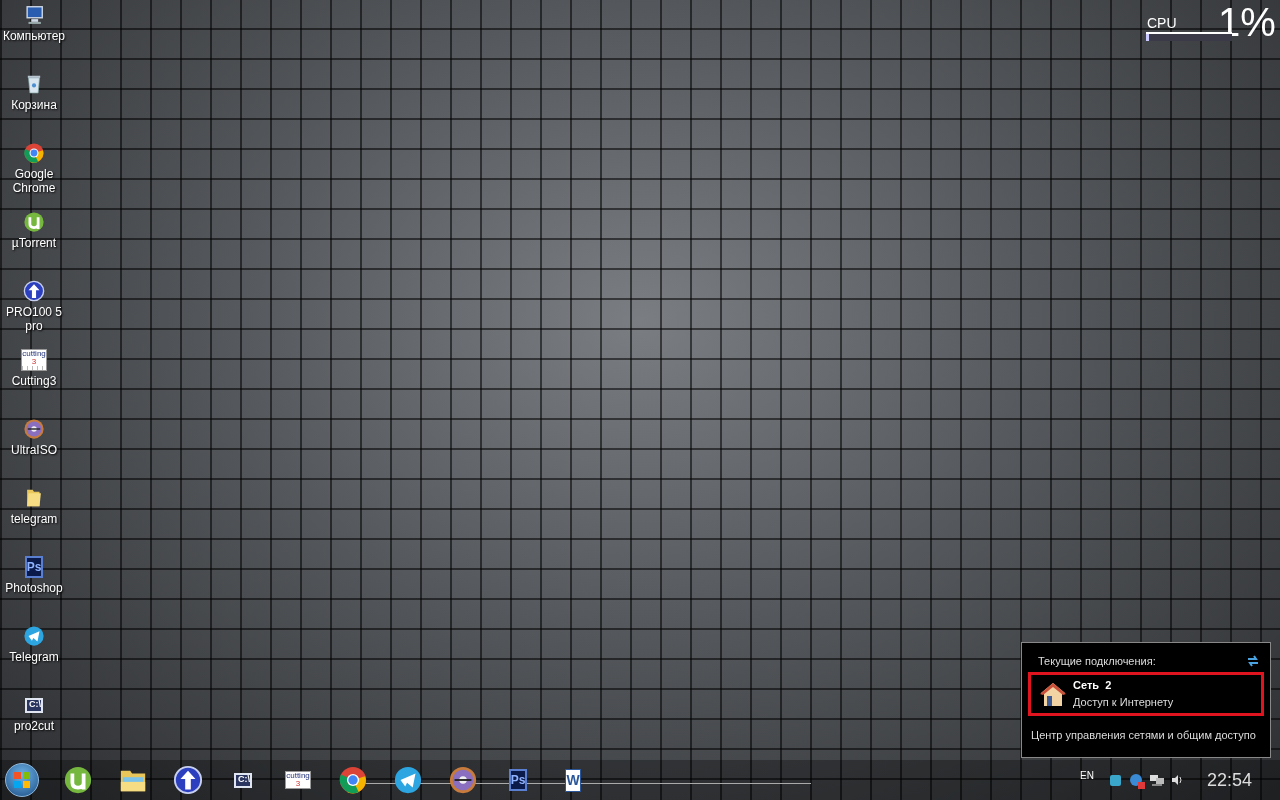 The image size is (1280, 800). What do you see at coordinates (34, 105) in the screenshot?
I see `desktop-shortcut: Корзина` at bounding box center [34, 105].